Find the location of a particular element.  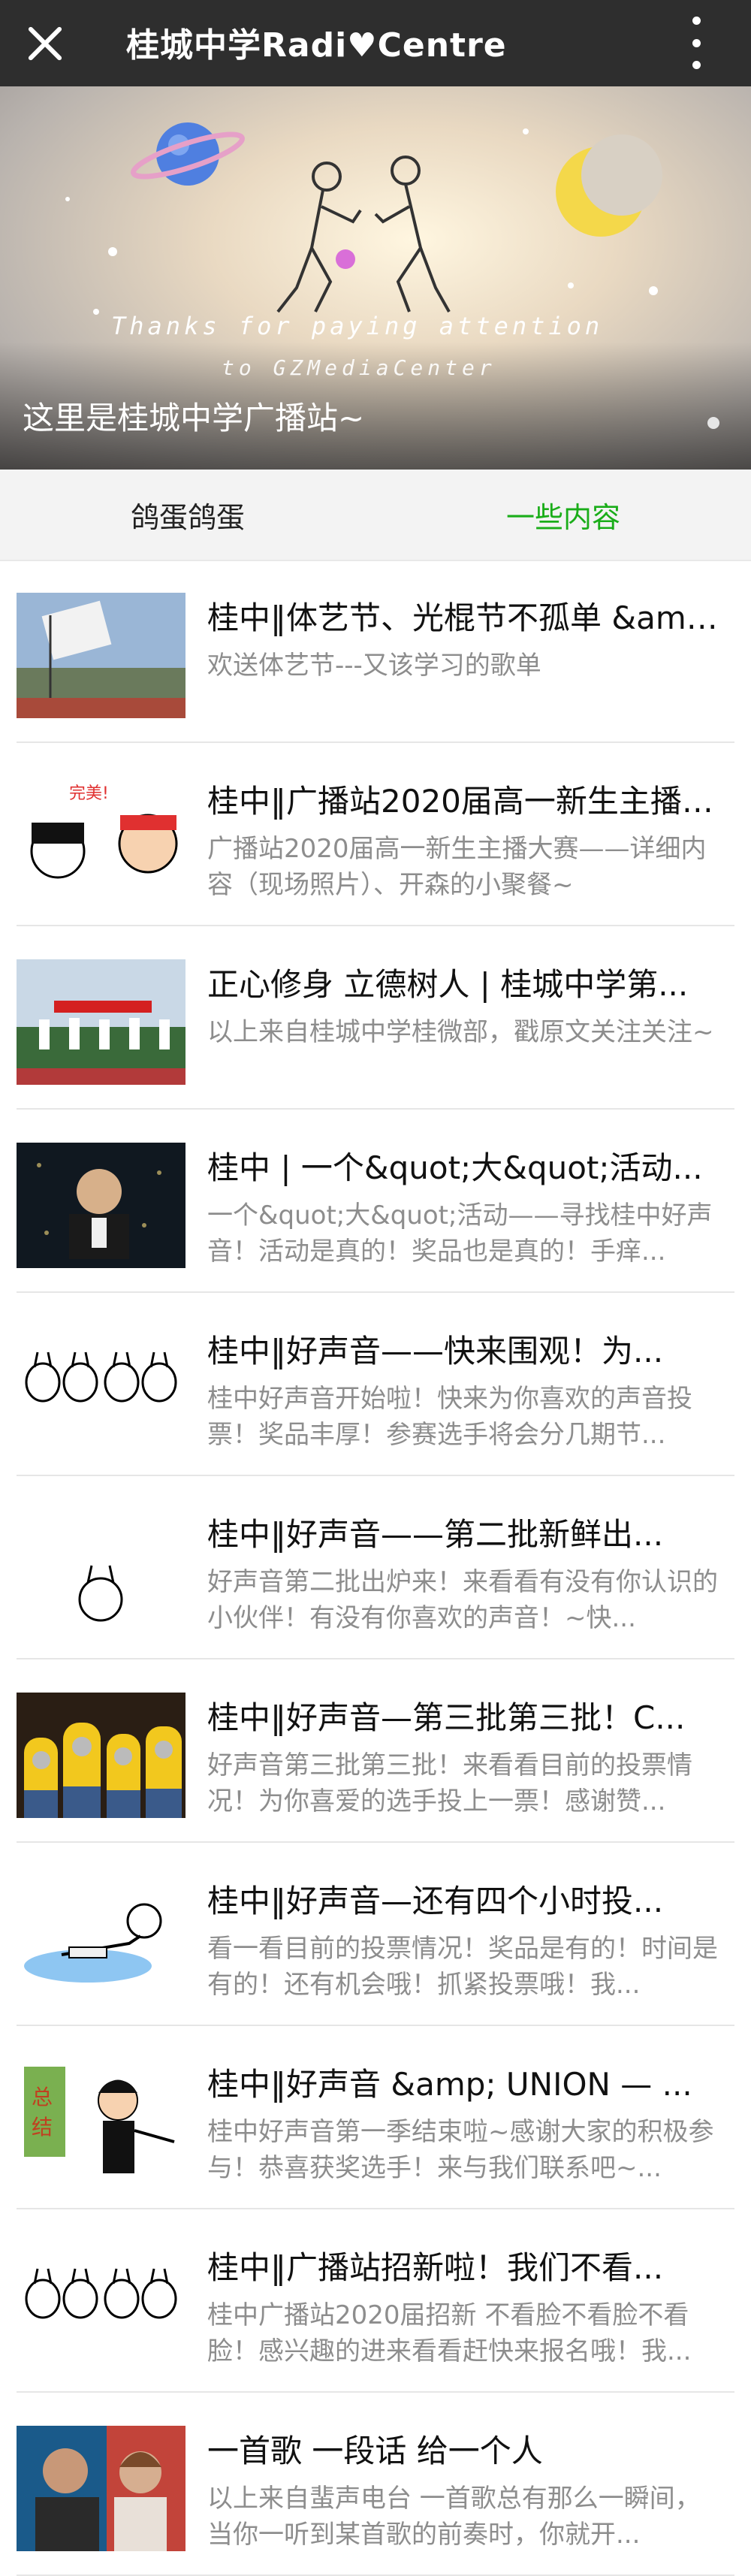

banner-line2: to GZMediaCenter is located at coordinates (359, 367).